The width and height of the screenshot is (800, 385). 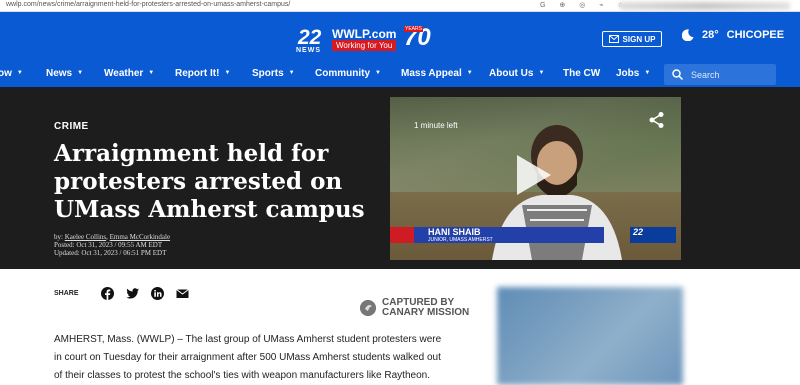 I want to click on twitter-icon, so click(x=132, y=293).